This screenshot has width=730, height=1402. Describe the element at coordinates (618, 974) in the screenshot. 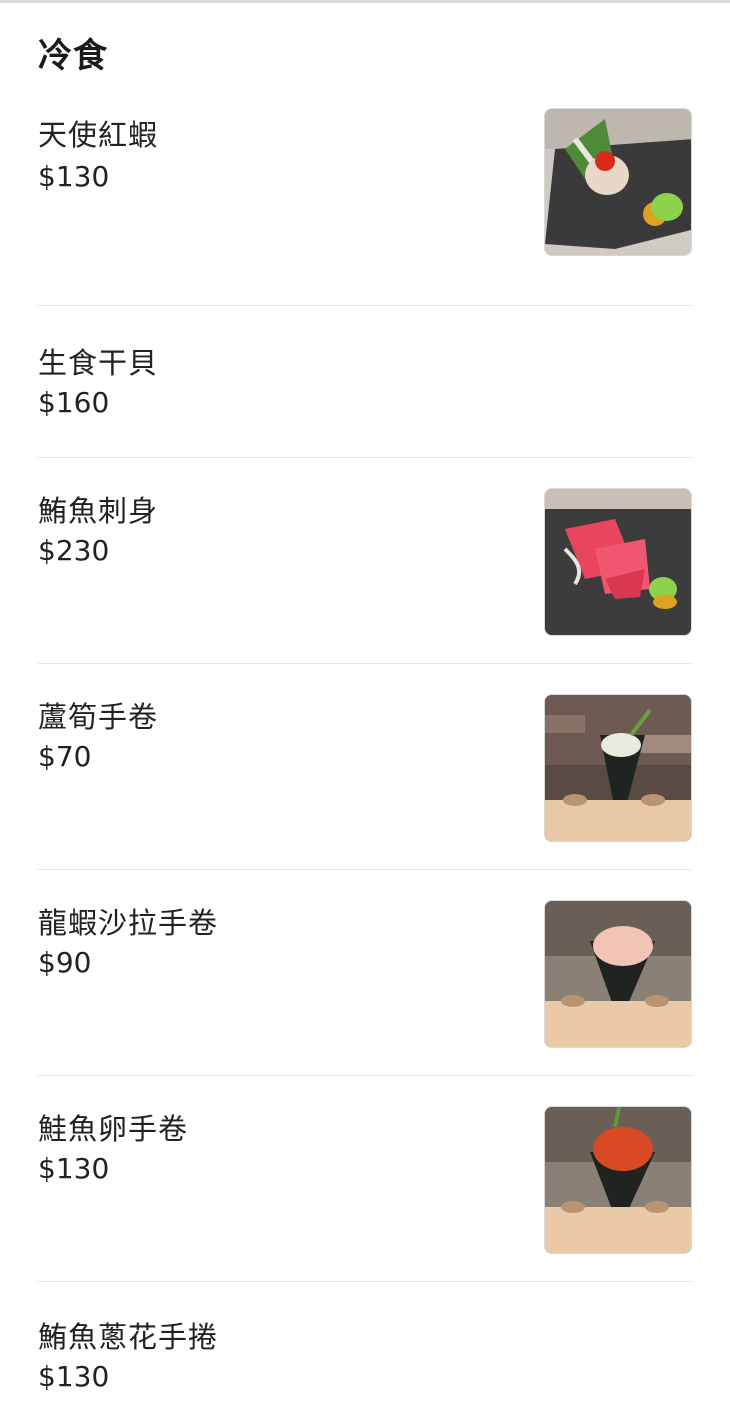

I see `lobster-salad-handroll-photo` at that location.